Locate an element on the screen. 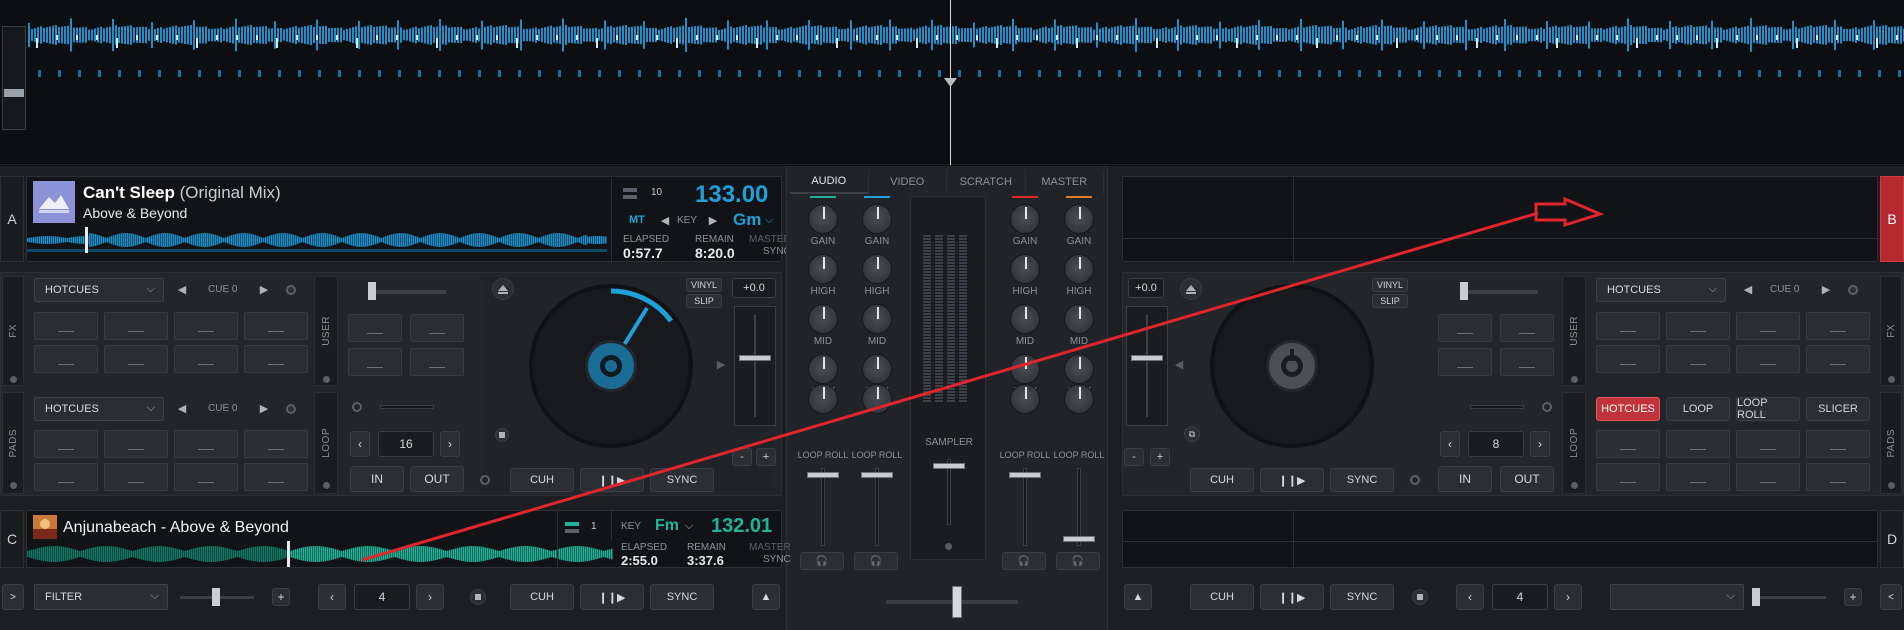 This screenshot has width=1904, height=630. crossfader-handle is located at coordinates (957, 602).